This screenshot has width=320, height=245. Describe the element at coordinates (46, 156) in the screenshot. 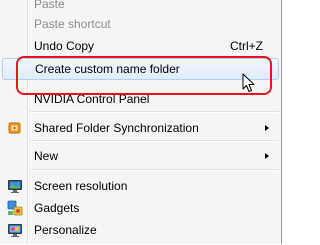

I see `menu-item-label: New` at that location.